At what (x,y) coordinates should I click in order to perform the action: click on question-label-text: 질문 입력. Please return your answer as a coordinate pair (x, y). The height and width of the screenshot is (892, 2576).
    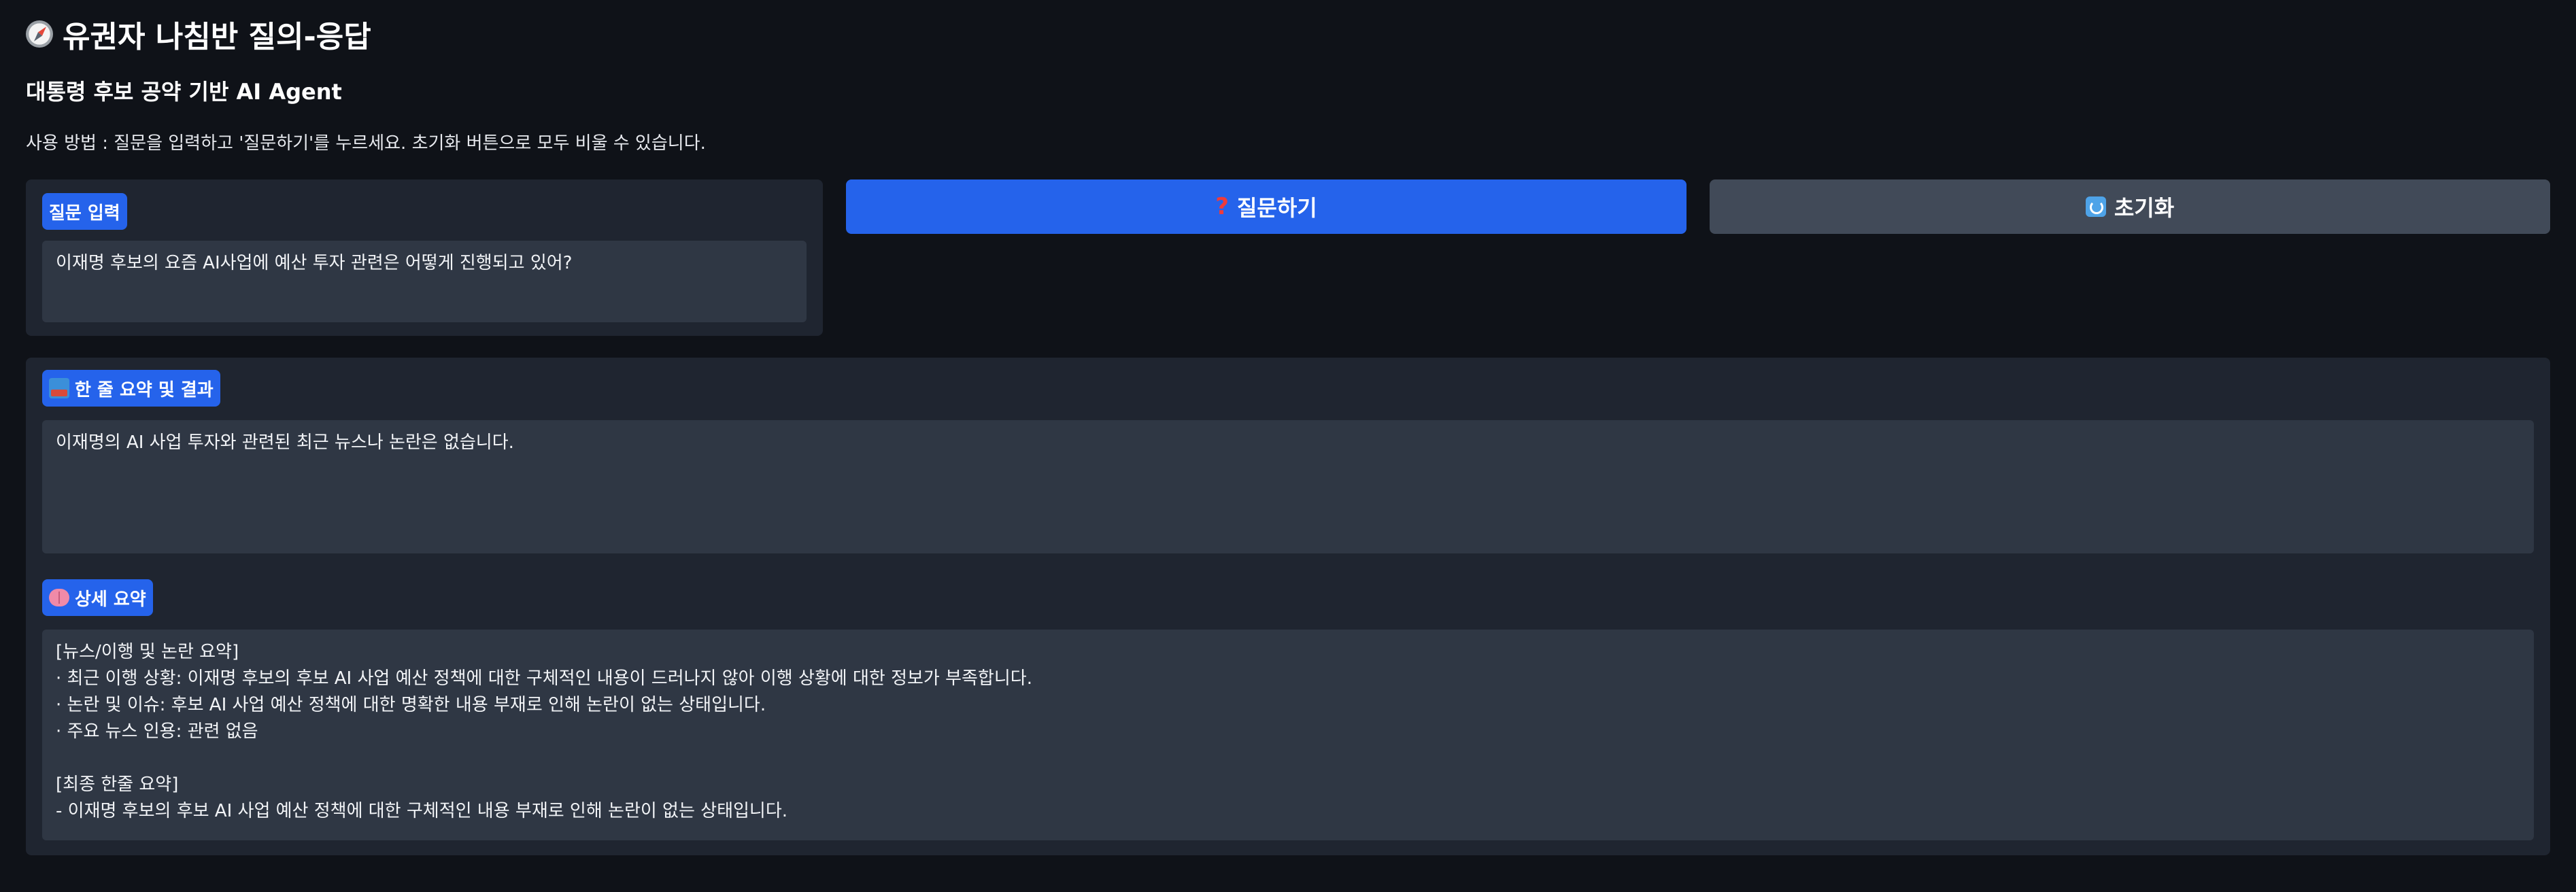
    Looking at the image, I should click on (84, 214).